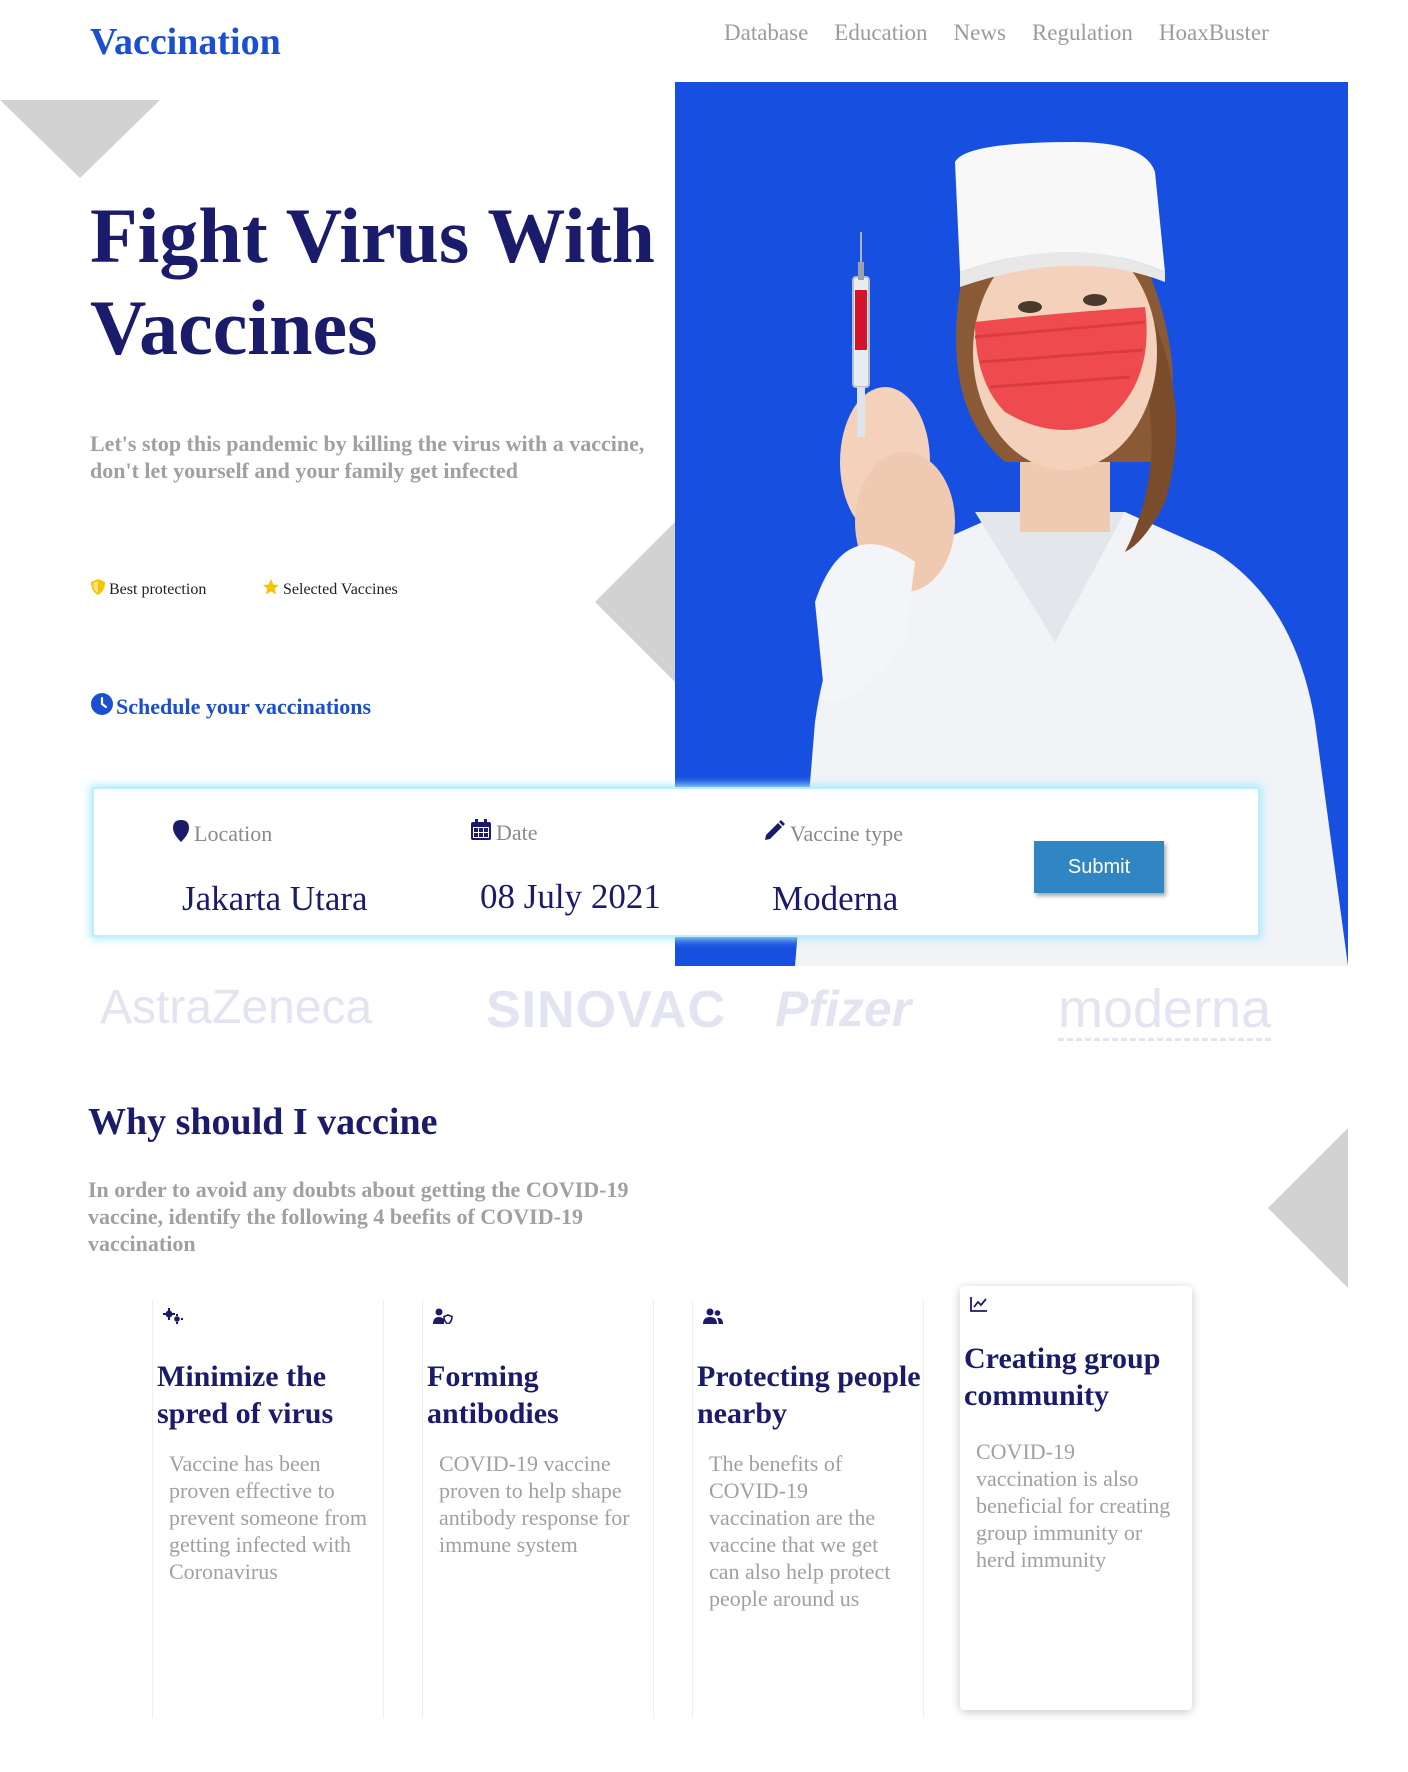 The width and height of the screenshot is (1408, 1772). Describe the element at coordinates (832, 899) in the screenshot. I see `vaccine-type-value: Moderna` at that location.